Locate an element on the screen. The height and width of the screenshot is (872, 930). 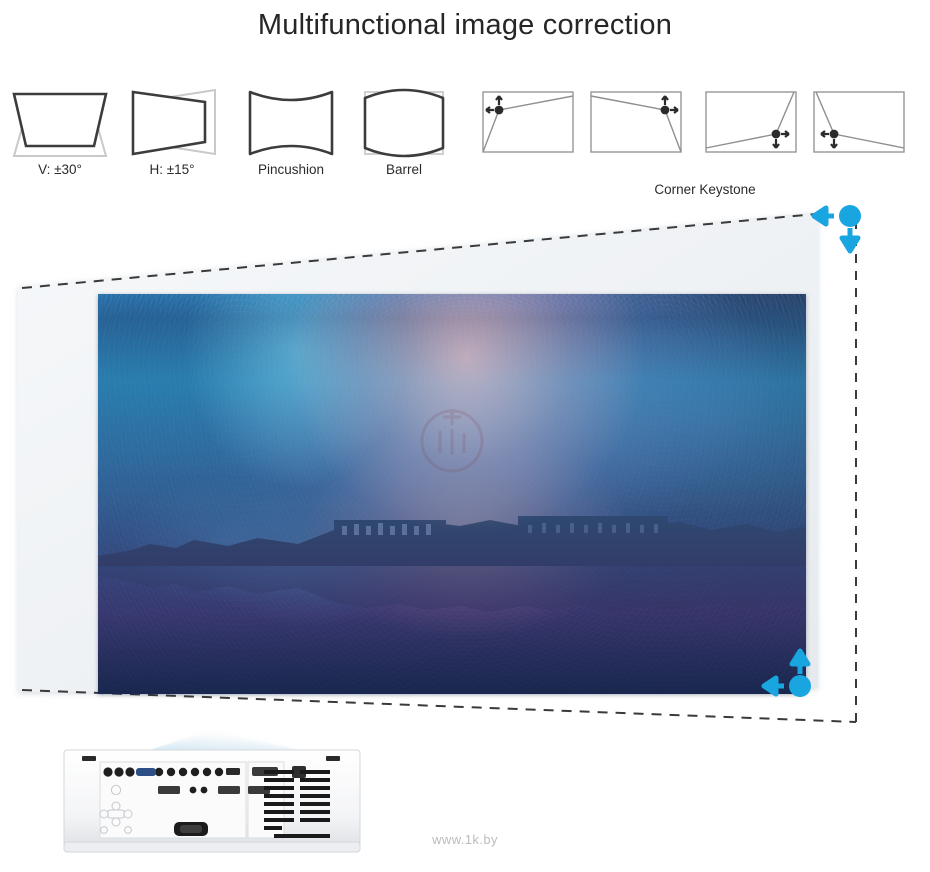
icon-label-vertical-keystone: V: ±30° is located at coordinates (60, 169).